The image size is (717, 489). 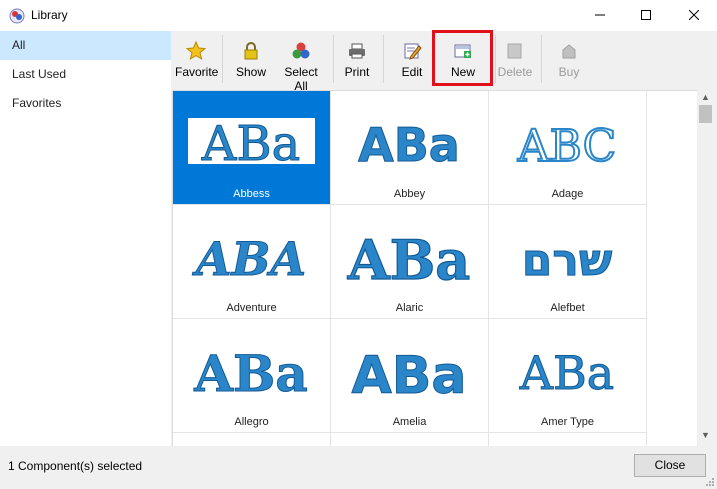 What do you see at coordinates (705, 114) in the screenshot?
I see `scrollbar-thumb` at bounding box center [705, 114].